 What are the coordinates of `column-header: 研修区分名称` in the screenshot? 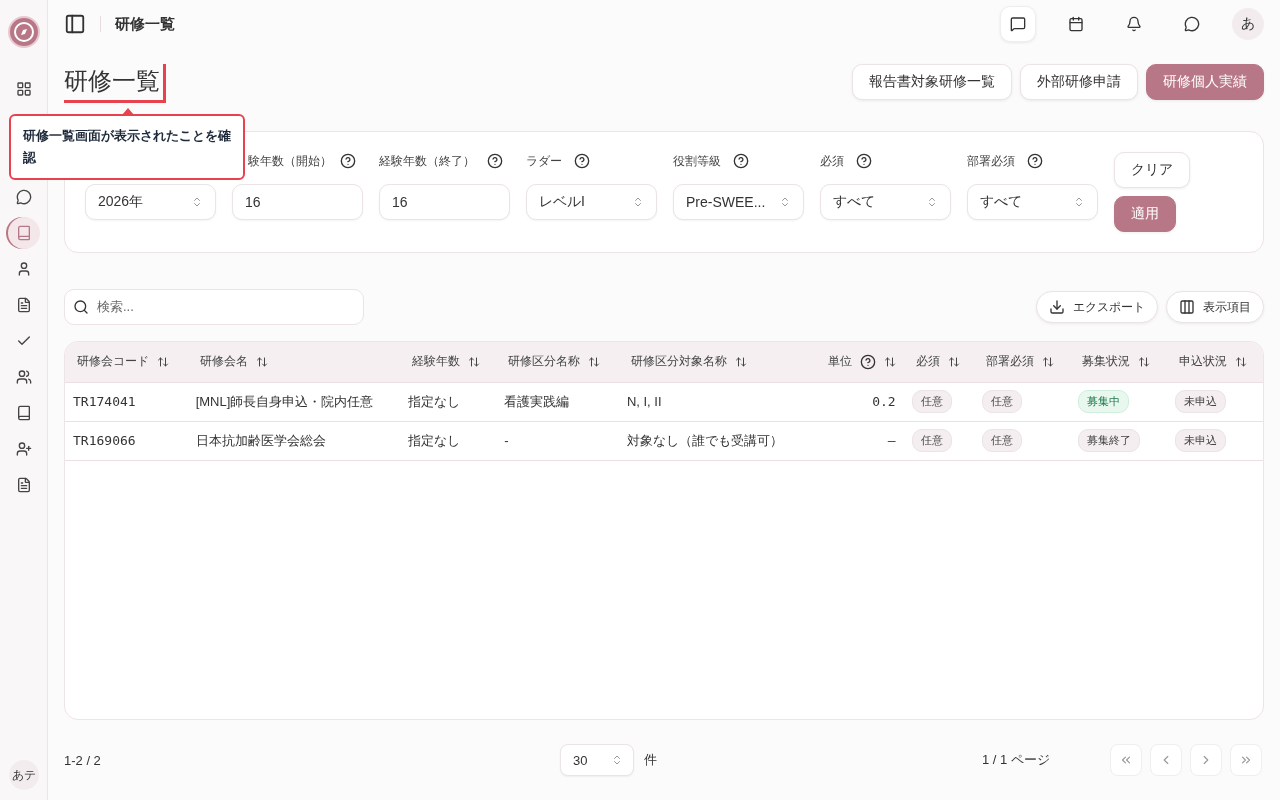 It's located at (557, 362).